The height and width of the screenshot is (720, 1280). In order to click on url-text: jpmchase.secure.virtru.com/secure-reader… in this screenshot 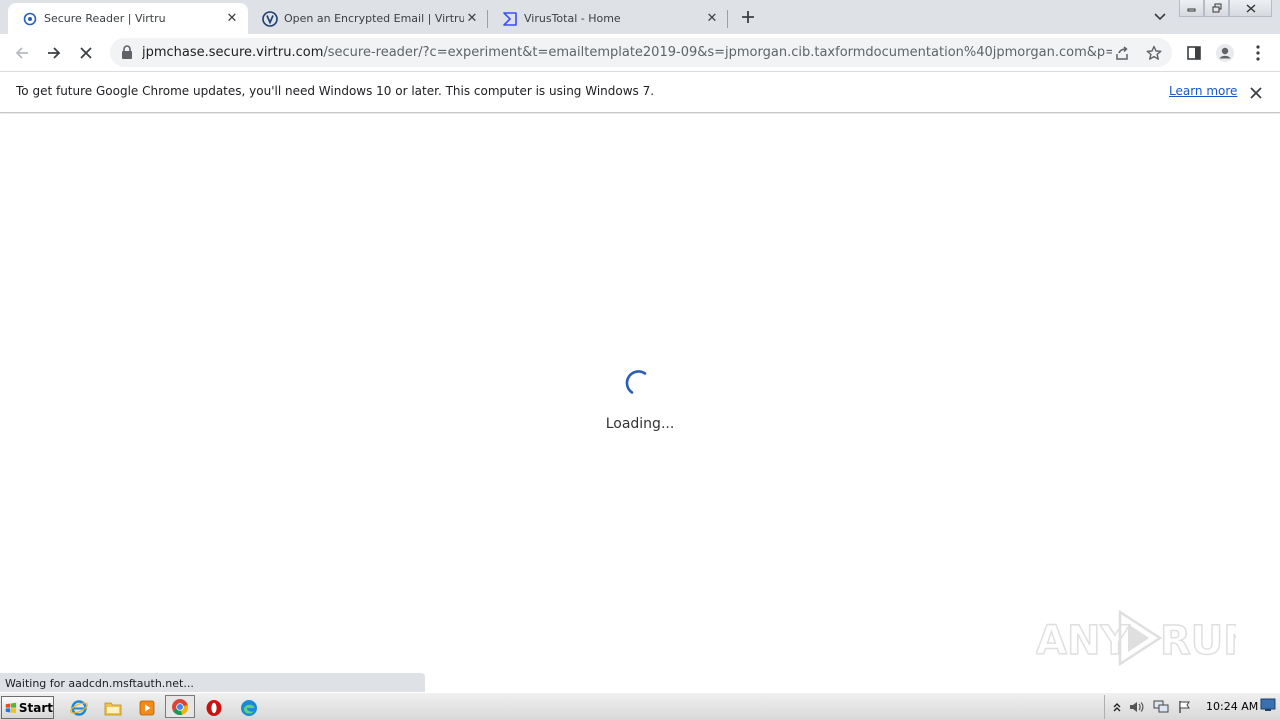, I will do `click(627, 52)`.